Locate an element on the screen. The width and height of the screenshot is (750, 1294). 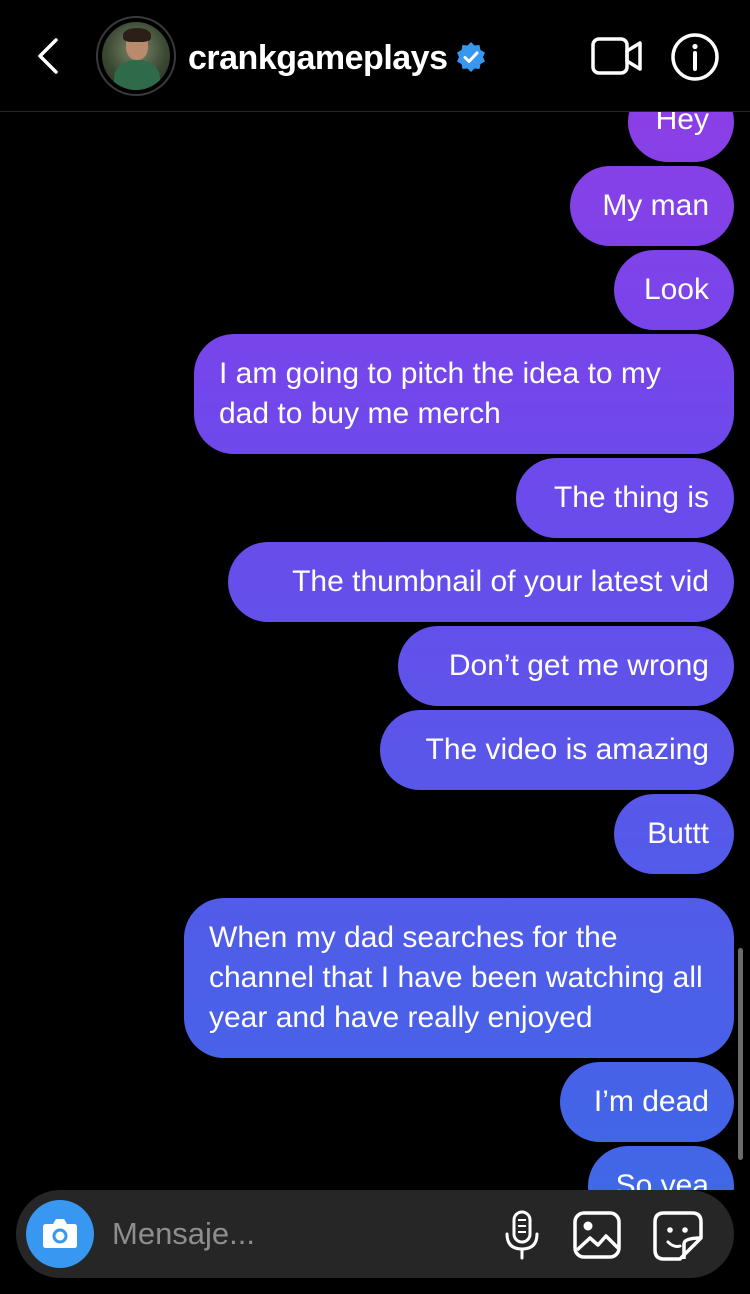
message-input is located at coordinates (302, 1234).